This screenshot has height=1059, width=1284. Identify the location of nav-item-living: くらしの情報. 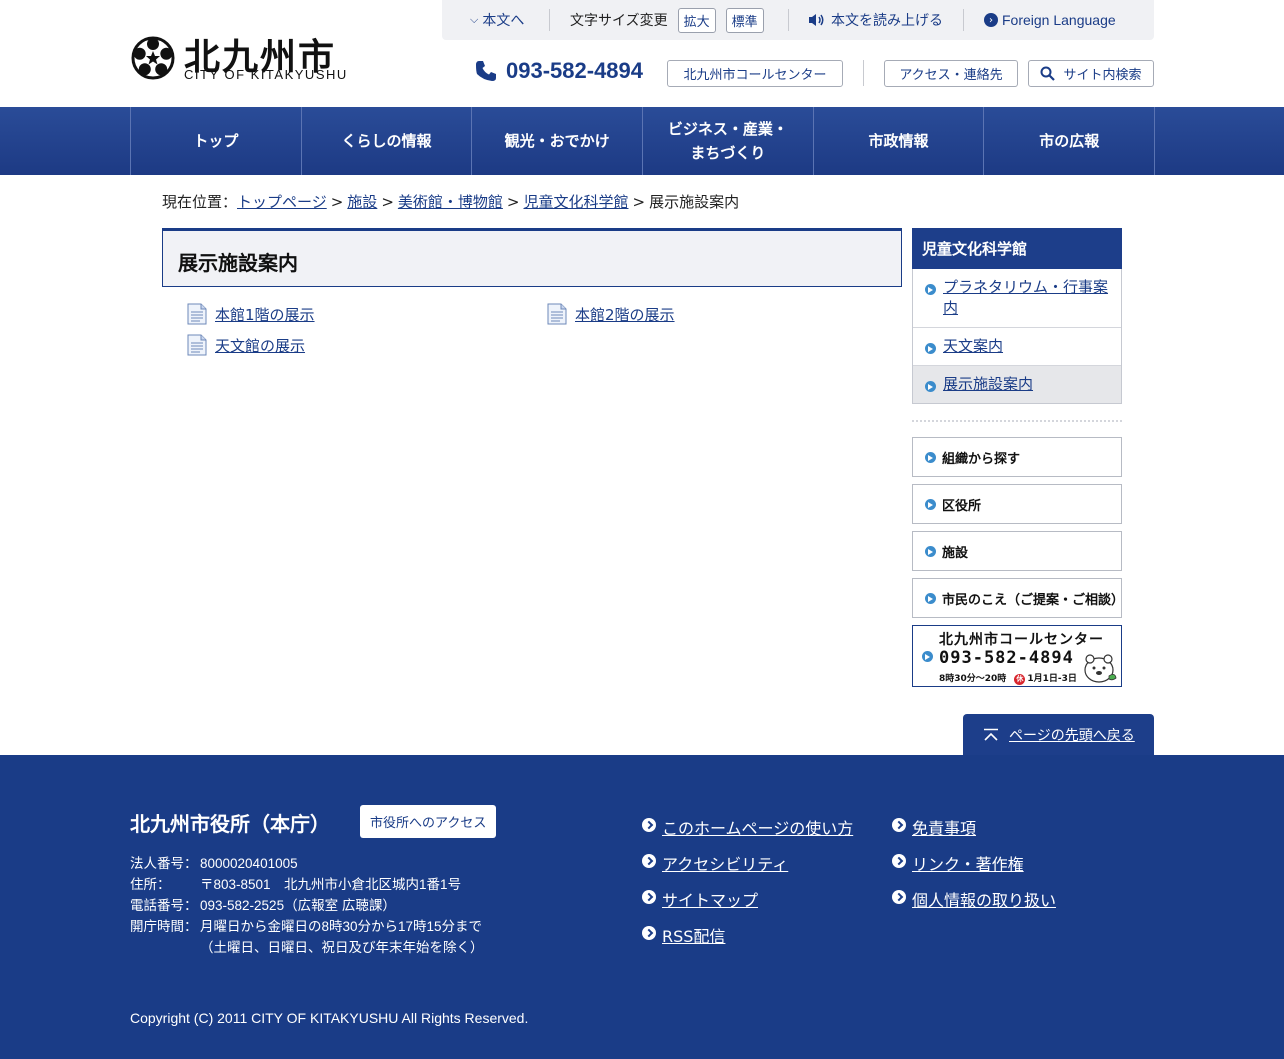
(387, 141).